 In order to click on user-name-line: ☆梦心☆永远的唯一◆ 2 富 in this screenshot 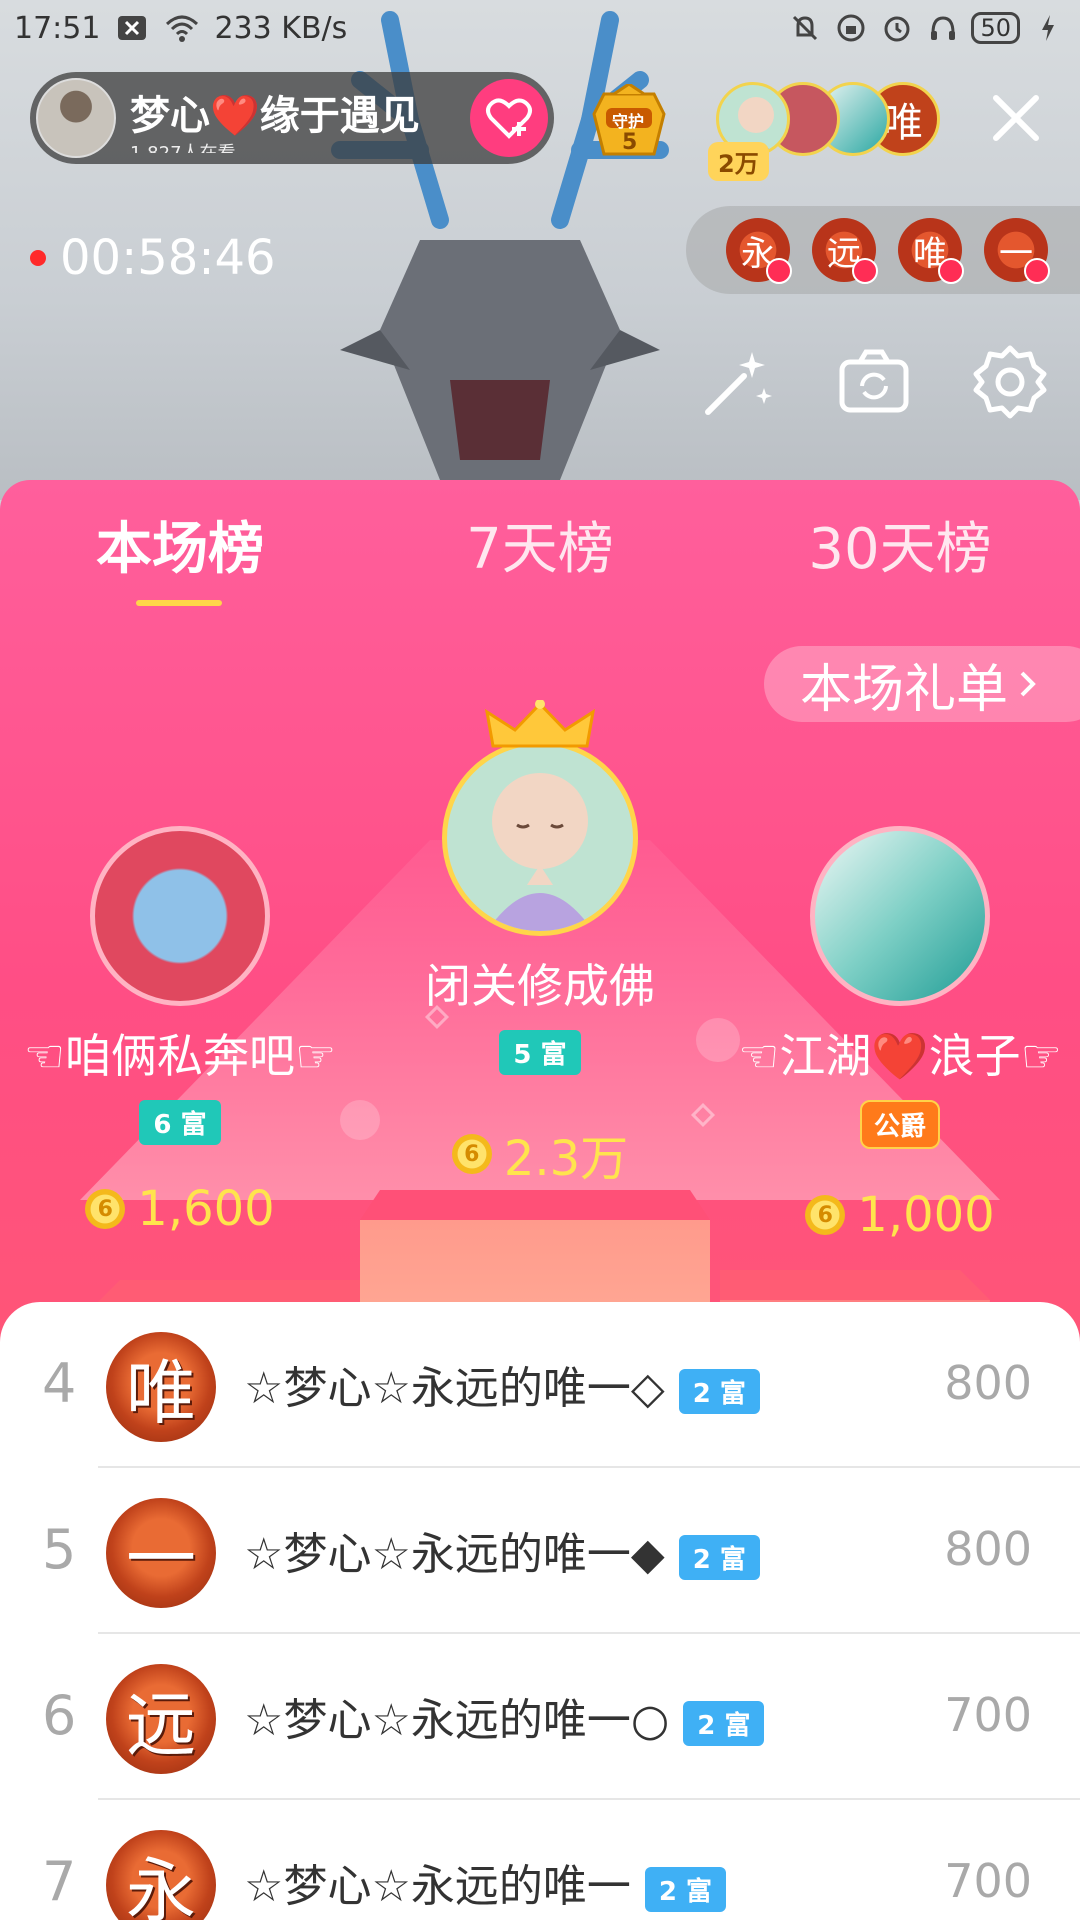, I will do `click(502, 1550)`.